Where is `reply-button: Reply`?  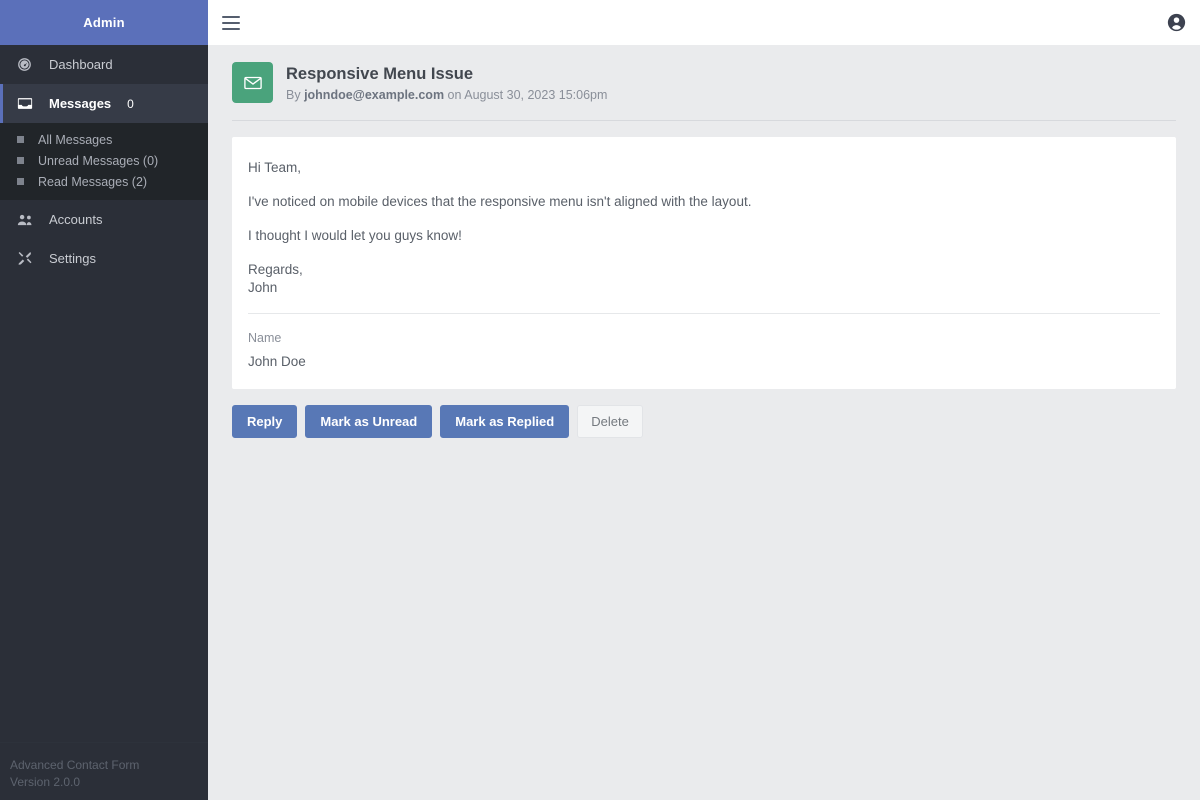 reply-button: Reply is located at coordinates (265, 421).